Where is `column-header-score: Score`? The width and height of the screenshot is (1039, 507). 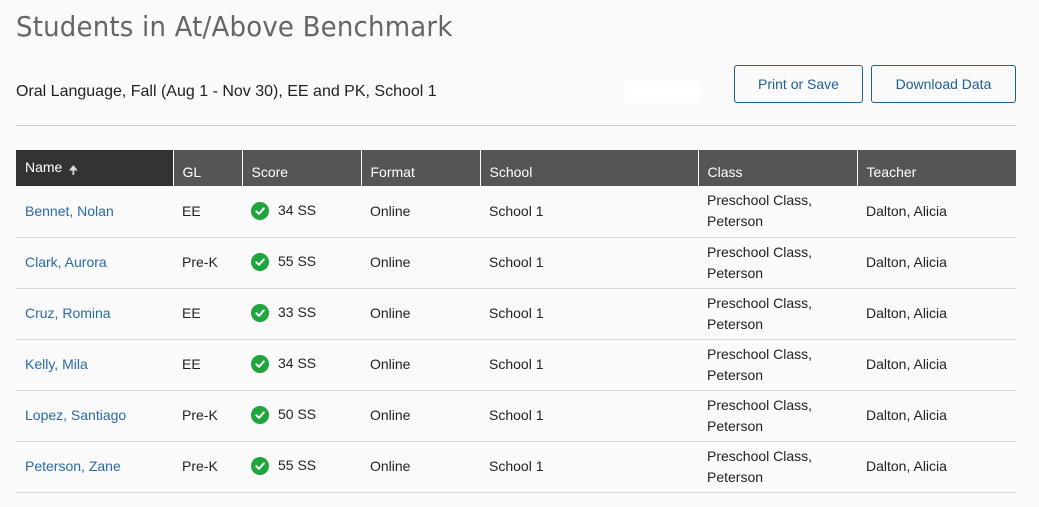
column-header-score: Score is located at coordinates (301, 168).